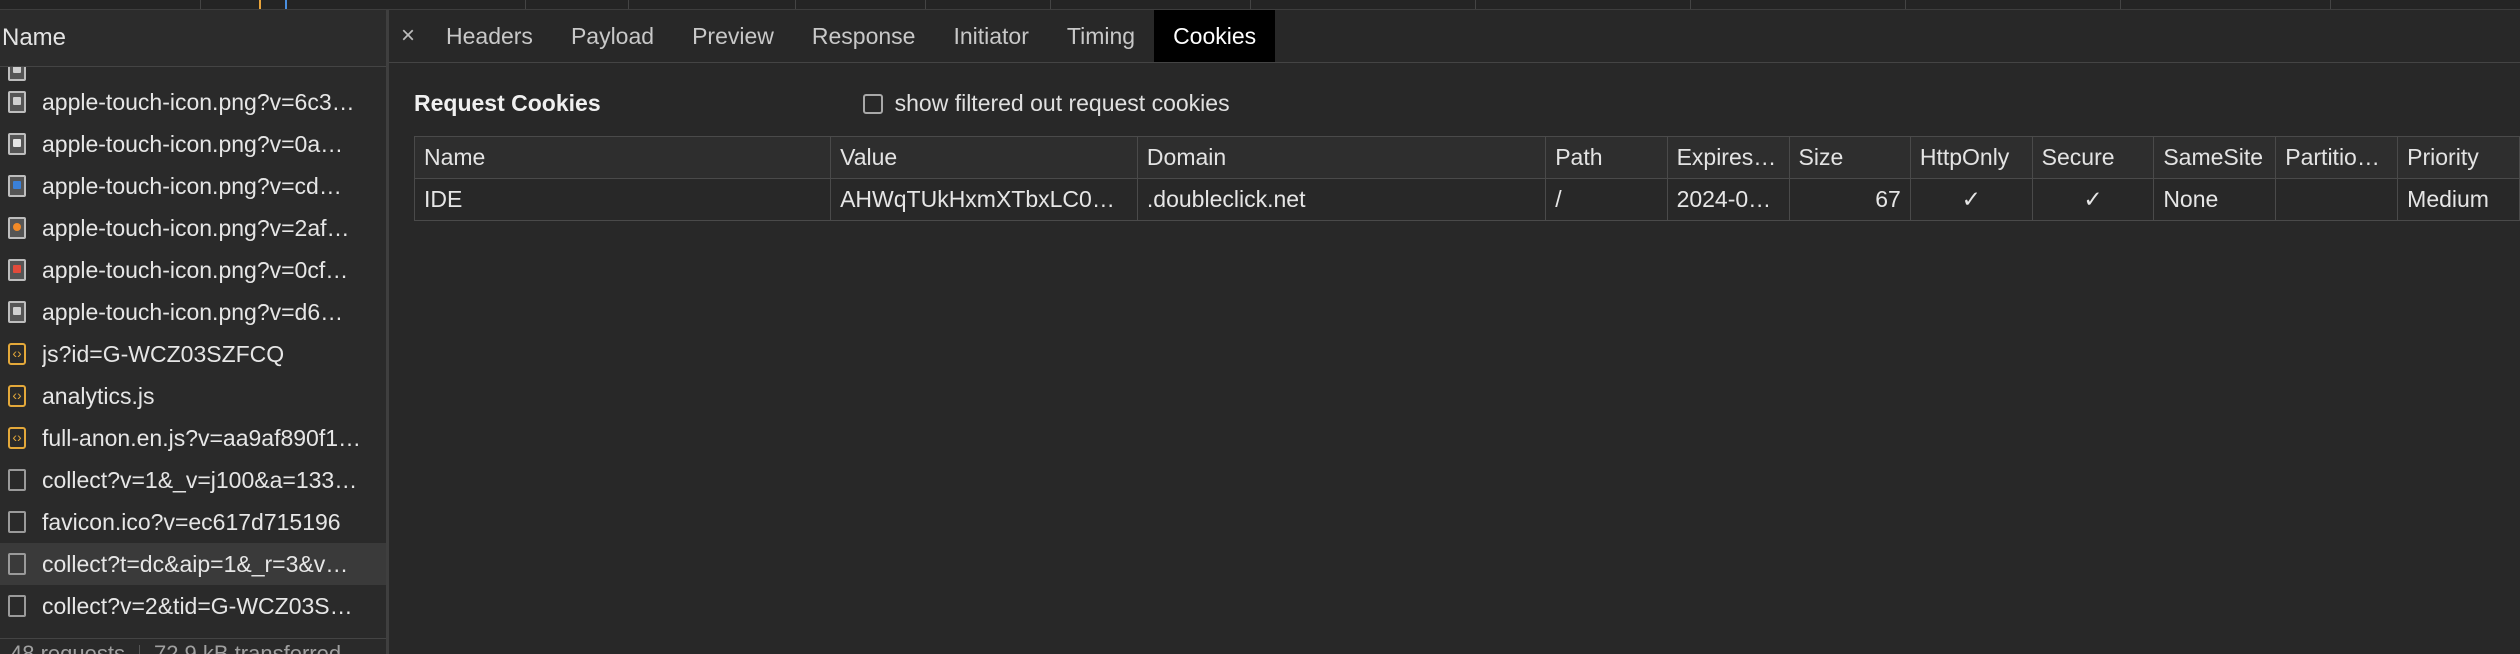 Image resolution: width=2520 pixels, height=654 pixels. What do you see at coordinates (45, 74) in the screenshot?
I see `request-name` at bounding box center [45, 74].